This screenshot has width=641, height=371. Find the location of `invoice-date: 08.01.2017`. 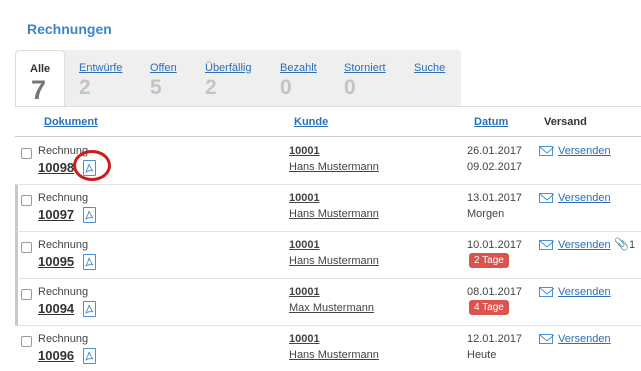

invoice-date: 08.01.2017 is located at coordinates (495, 292).